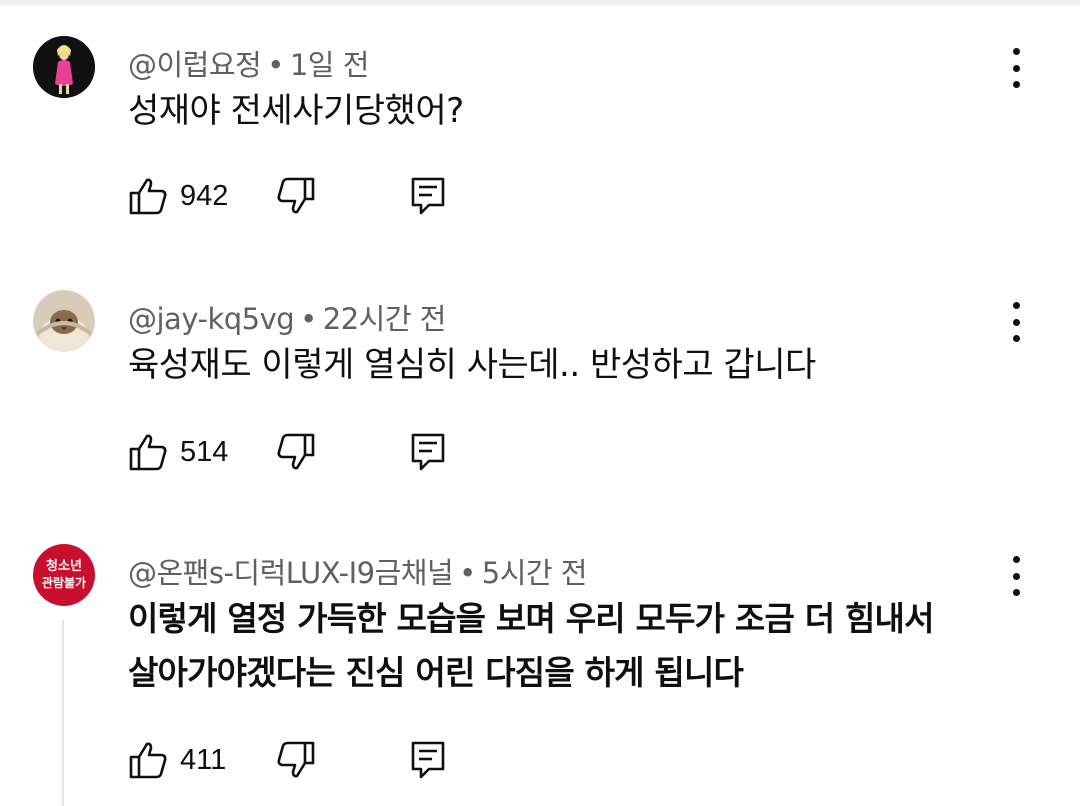 The image size is (1080, 806). Describe the element at coordinates (531, 618) in the screenshot. I see `comment-text-line-1: 이렇게 열정 가득한 모습을 보며 우리 모두가 조금 더 힘내서` at that location.